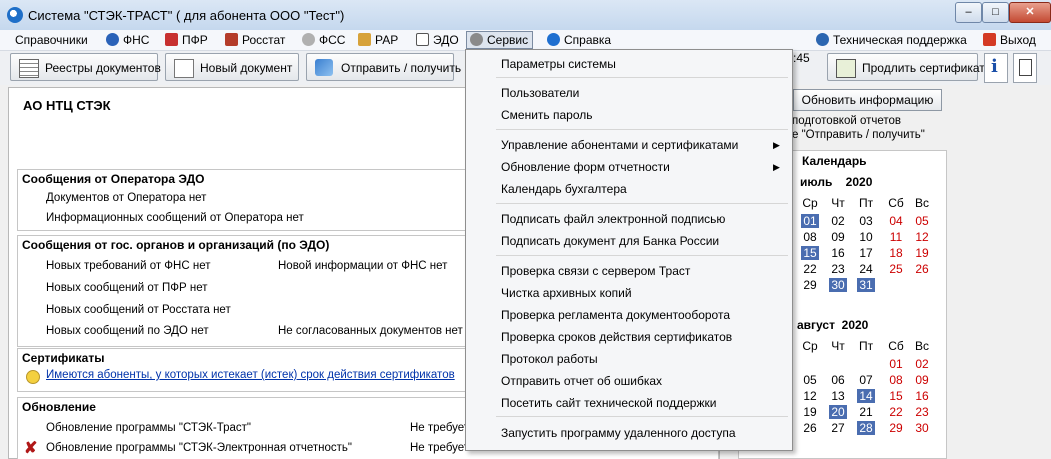 The image size is (1051, 459). Describe the element at coordinates (618, 433) in the screenshot. I see `menu-item: Запустить программу удаленного доступа` at that location.